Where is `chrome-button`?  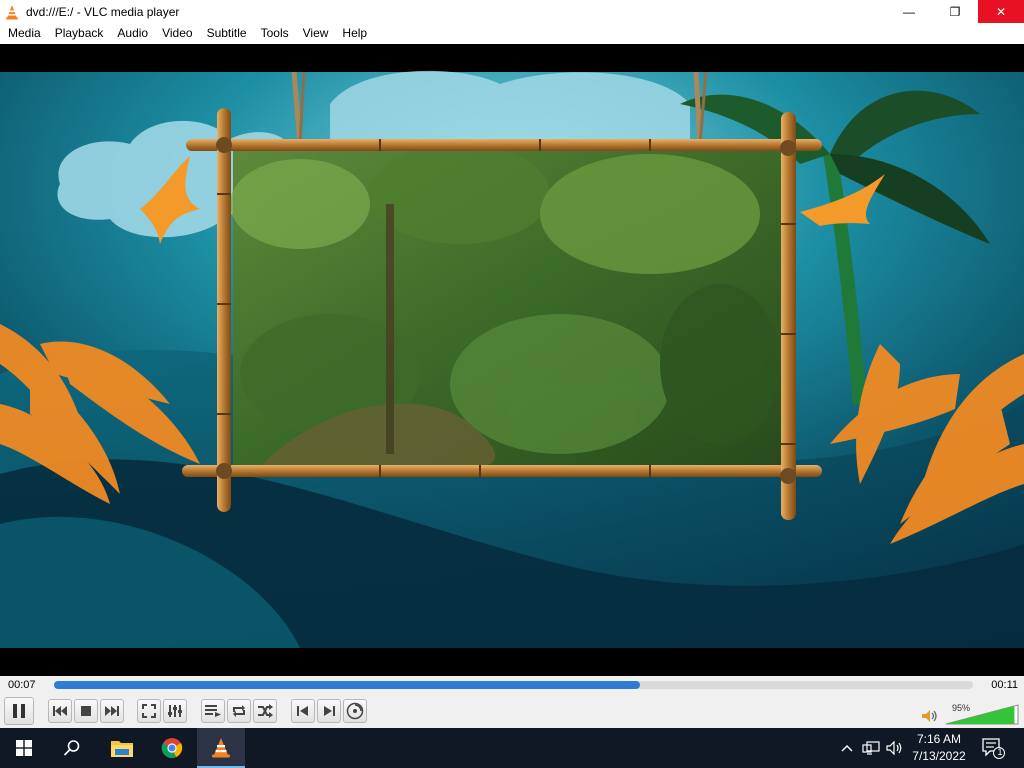
chrome-button is located at coordinates (172, 748).